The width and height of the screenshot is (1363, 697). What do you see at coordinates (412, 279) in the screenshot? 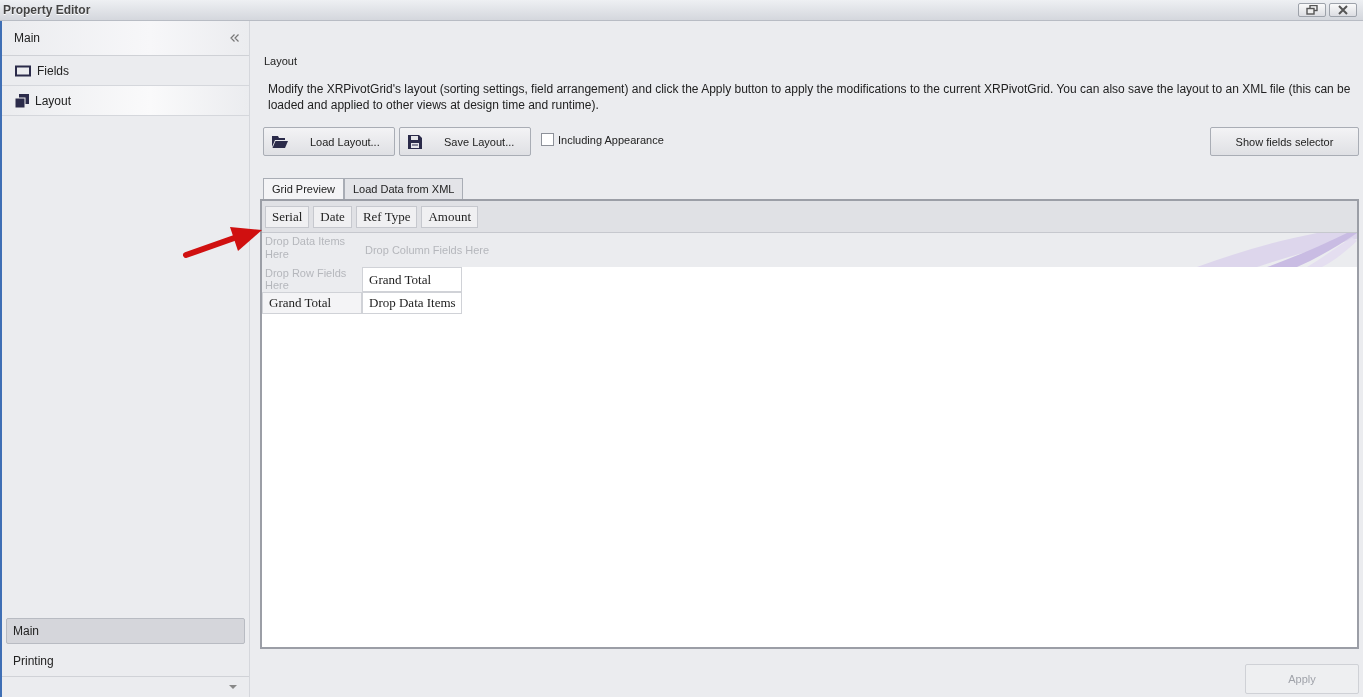
I see `column-header-cell: Grand Total` at bounding box center [412, 279].